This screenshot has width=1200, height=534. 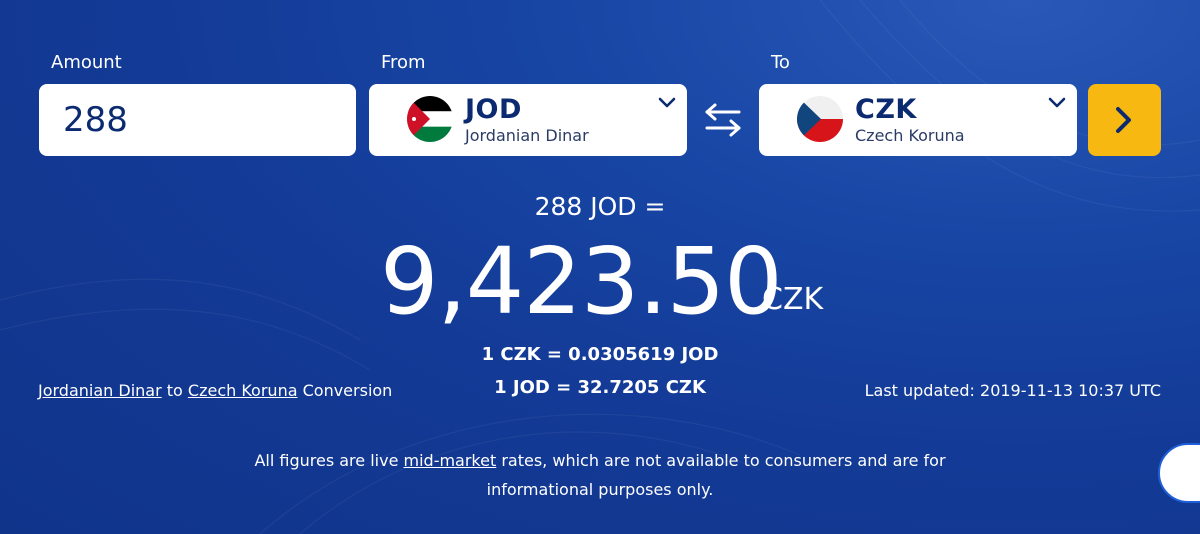 I want to click on to-currency-name: Czech Koruna, so click(x=910, y=135).